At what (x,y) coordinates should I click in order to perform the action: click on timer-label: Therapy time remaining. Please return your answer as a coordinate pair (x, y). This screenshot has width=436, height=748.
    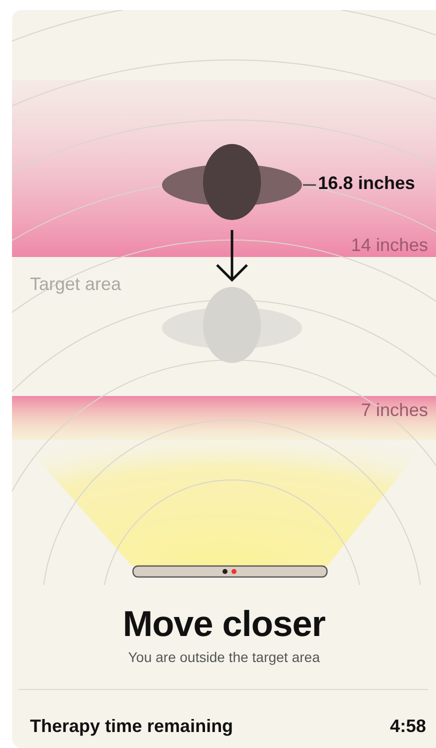
    Looking at the image, I should click on (132, 726).